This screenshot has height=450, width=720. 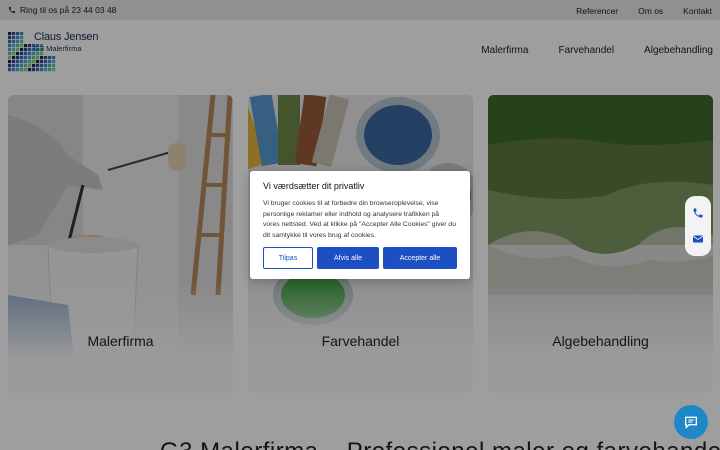 What do you see at coordinates (288, 258) in the screenshot?
I see `customize-button: Tilpas` at bounding box center [288, 258].